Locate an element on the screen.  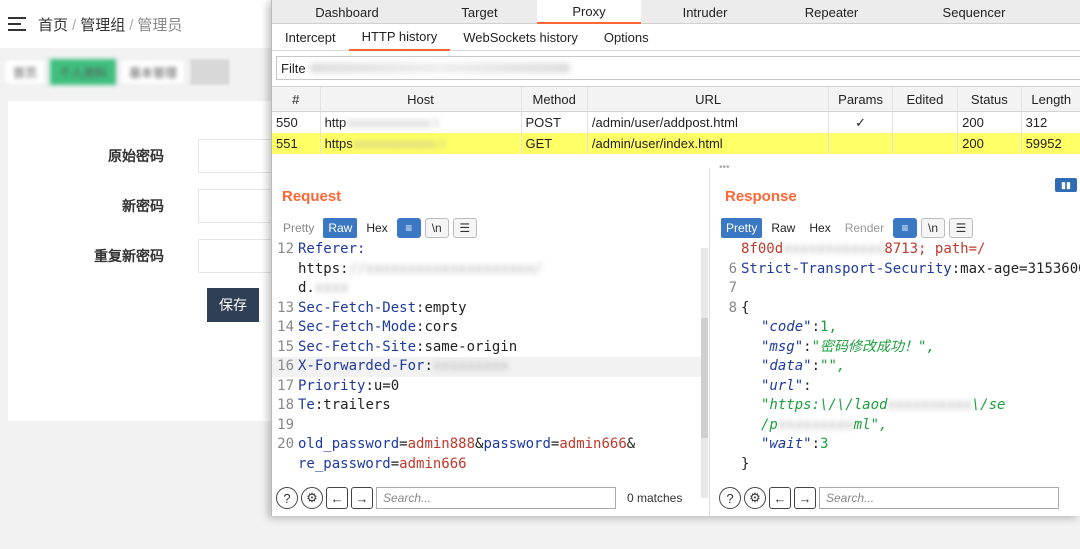
tab-sequencer: Sequencer is located at coordinates (974, 12).